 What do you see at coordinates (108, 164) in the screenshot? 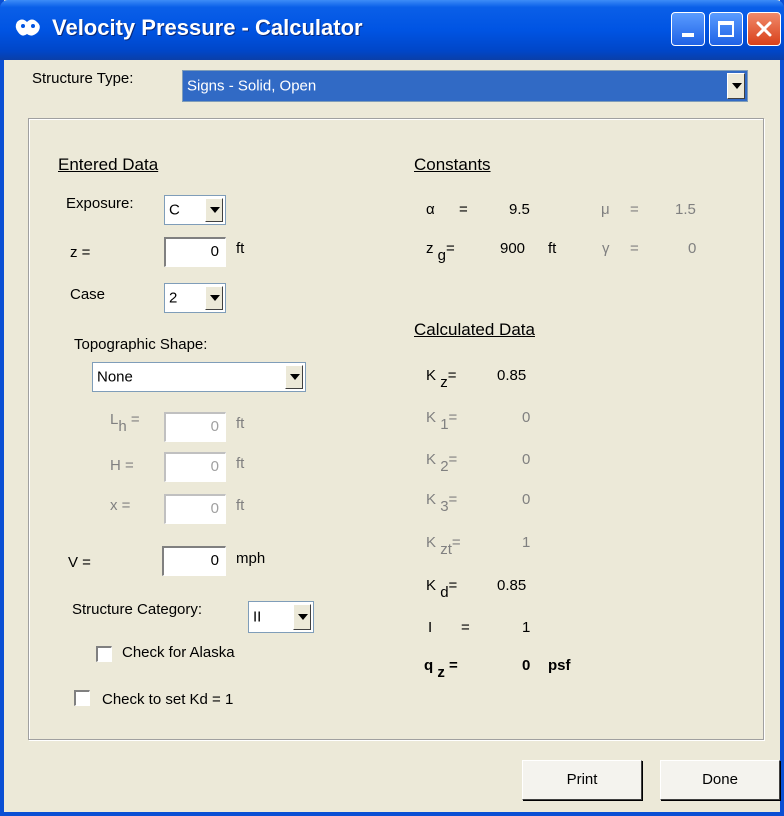
I see `entered-data-heading: Entered Data` at bounding box center [108, 164].